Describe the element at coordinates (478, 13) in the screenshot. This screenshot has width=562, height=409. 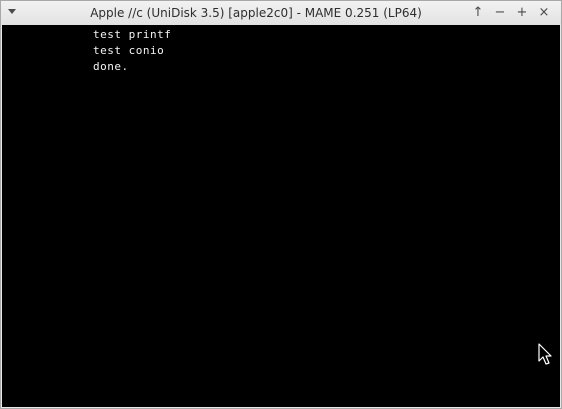
I see `keep-above-arrow-up-icon: ↑` at that location.